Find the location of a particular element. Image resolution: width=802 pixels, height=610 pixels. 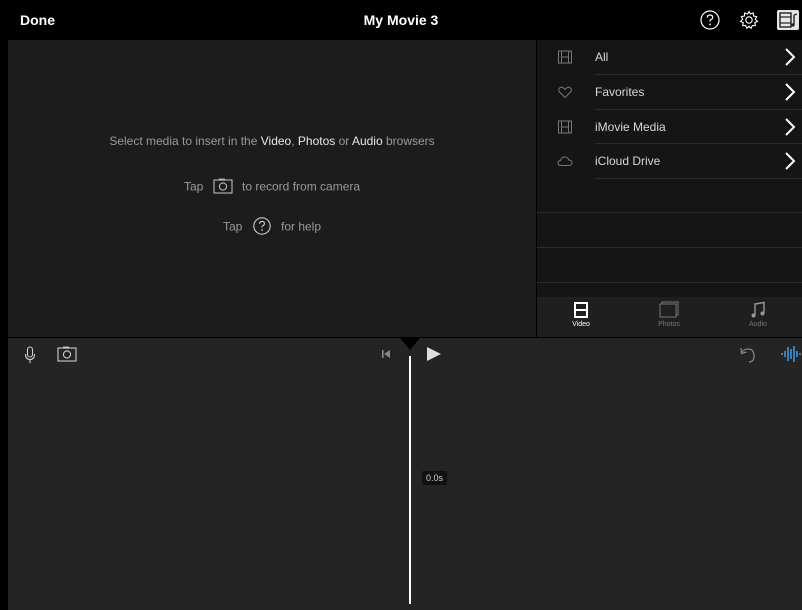

undo-icon is located at coordinates (748, 355).